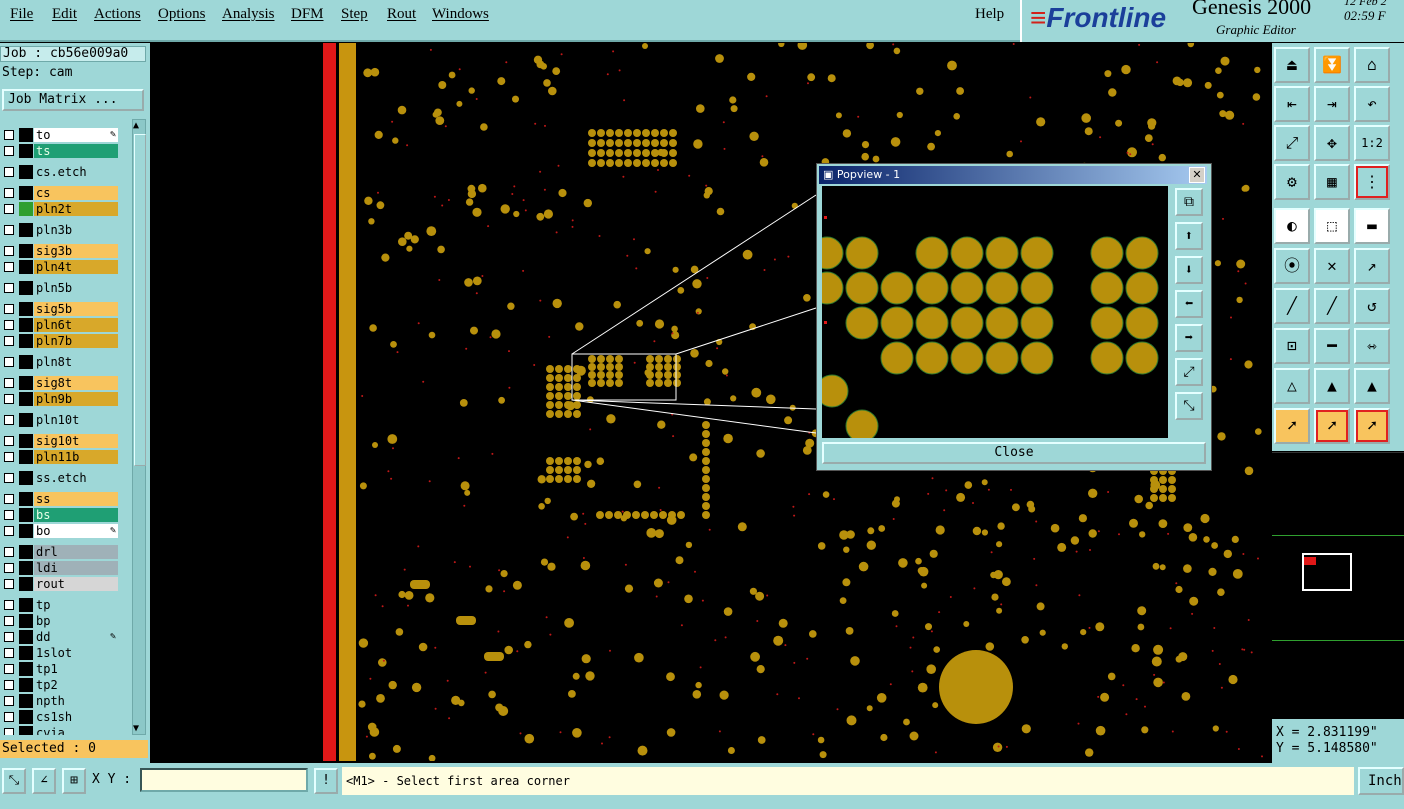 The width and height of the screenshot is (1404, 809). I want to click on layer-row: pln4t, so click(60, 267).